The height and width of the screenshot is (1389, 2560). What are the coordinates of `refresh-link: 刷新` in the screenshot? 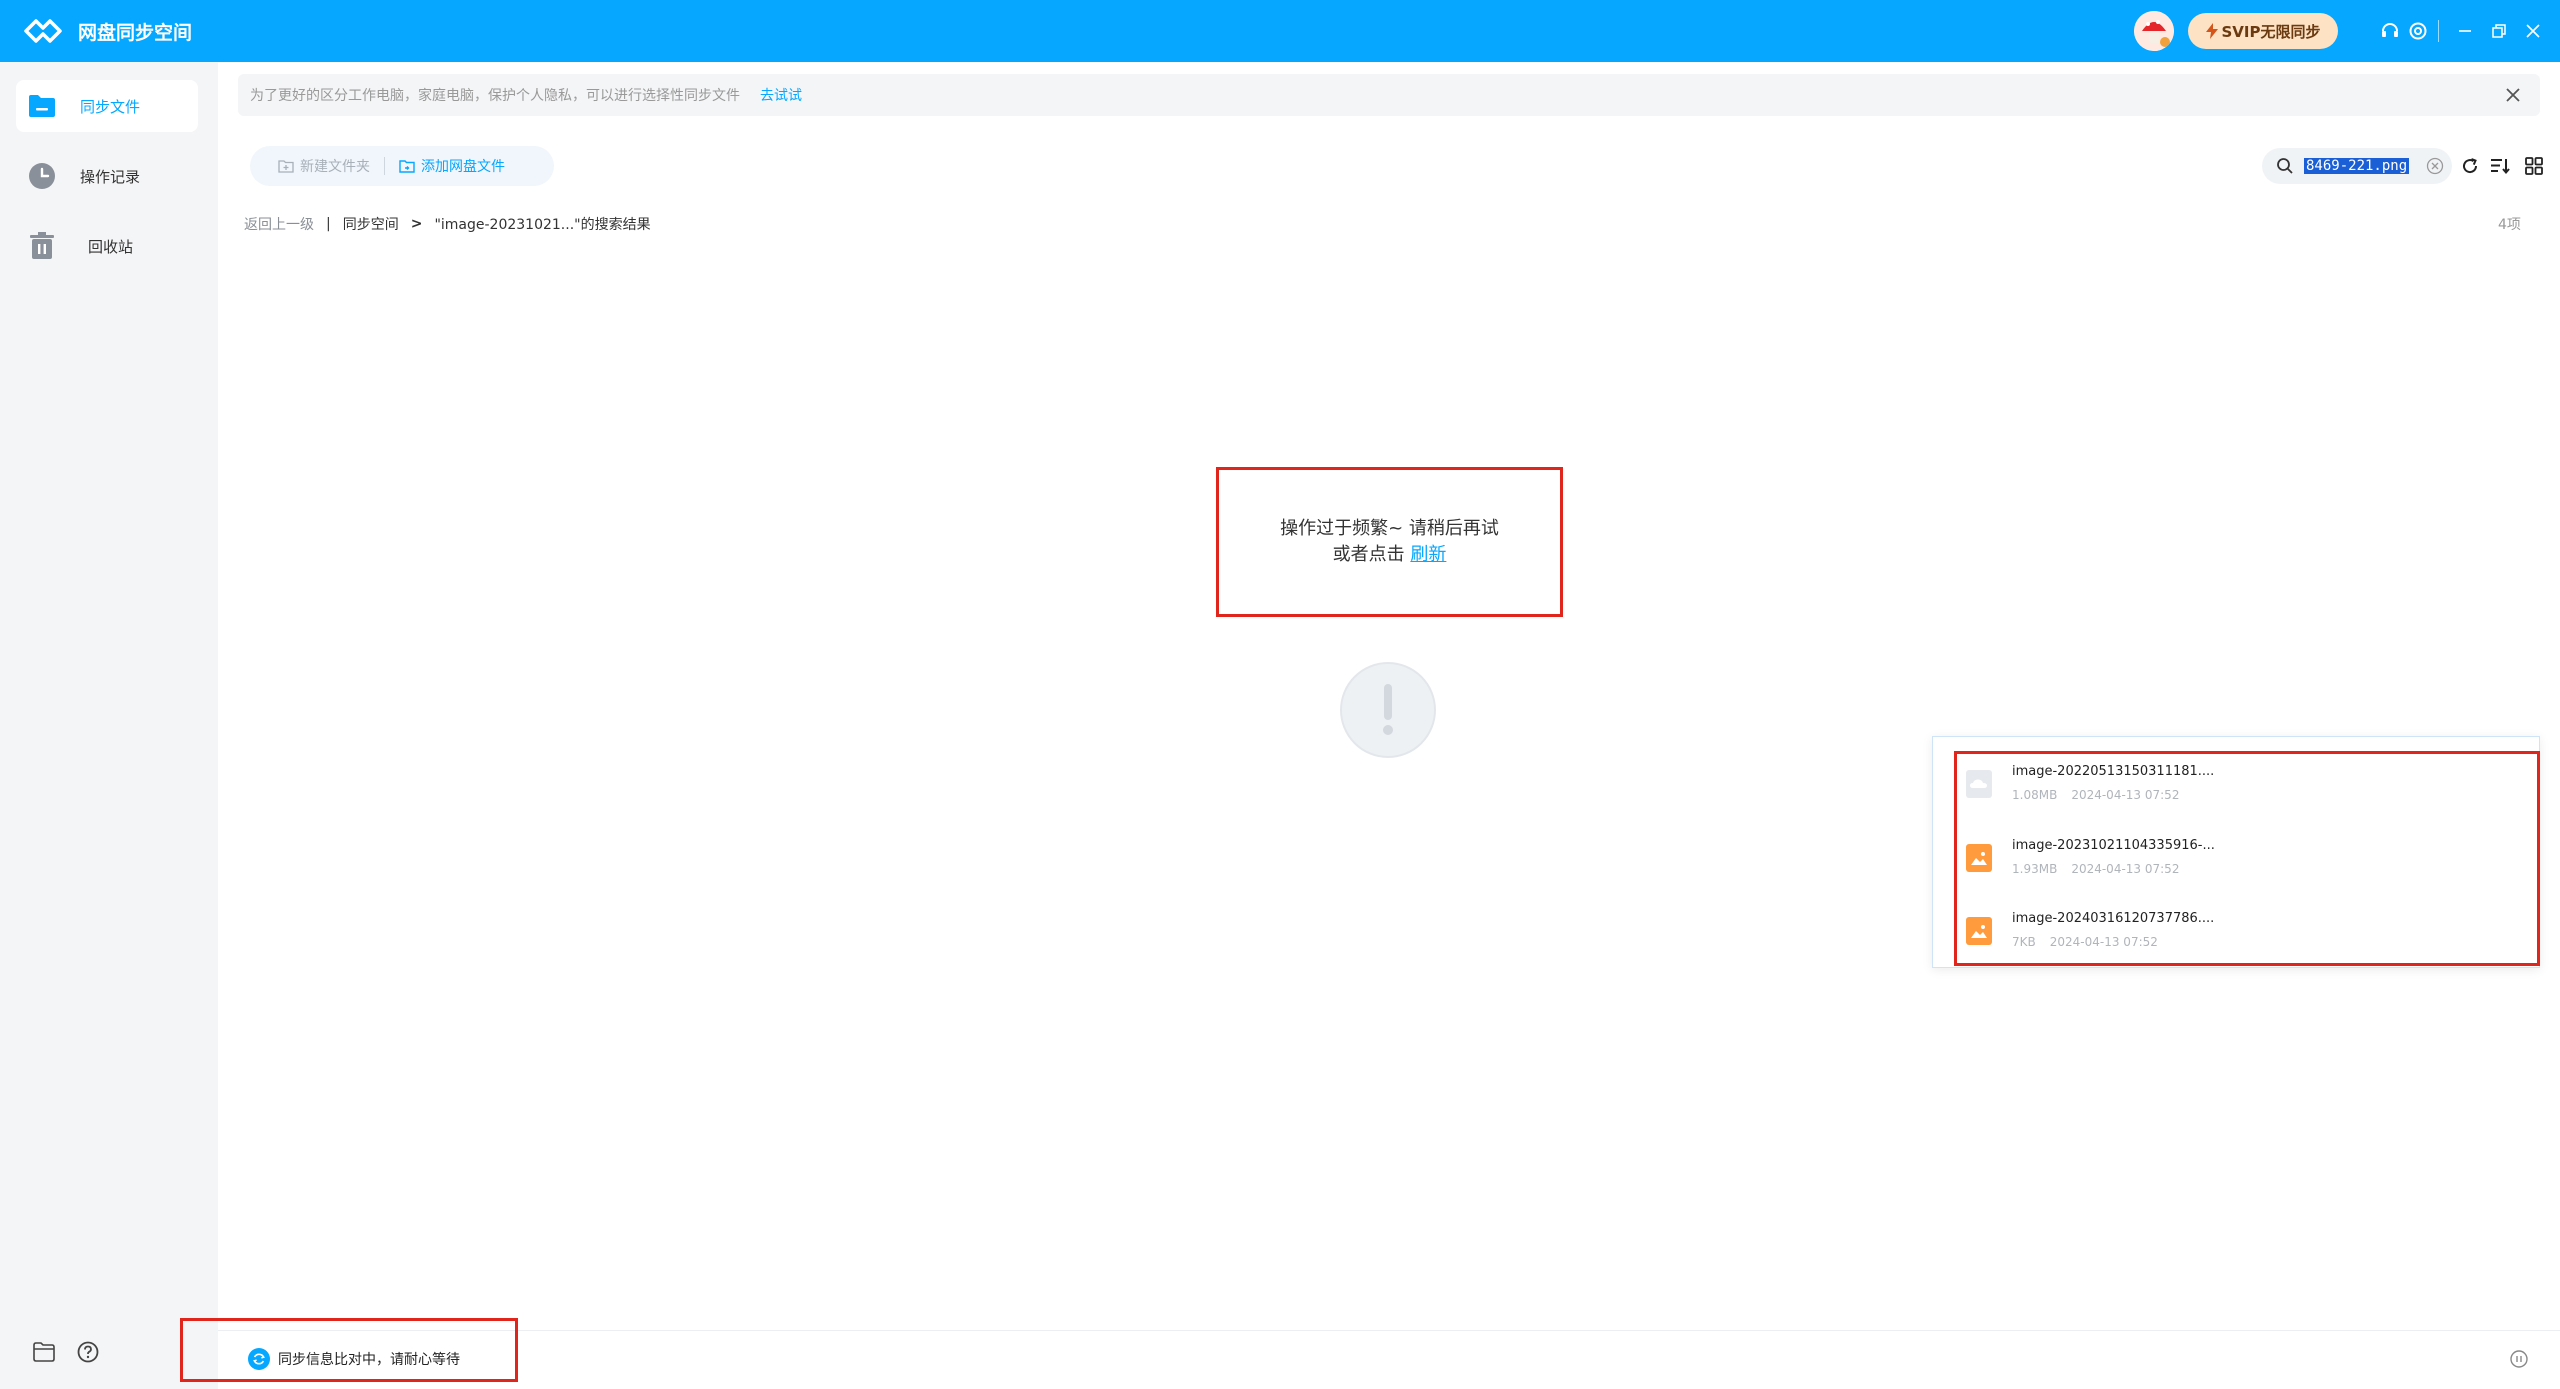 It's located at (1428, 554).